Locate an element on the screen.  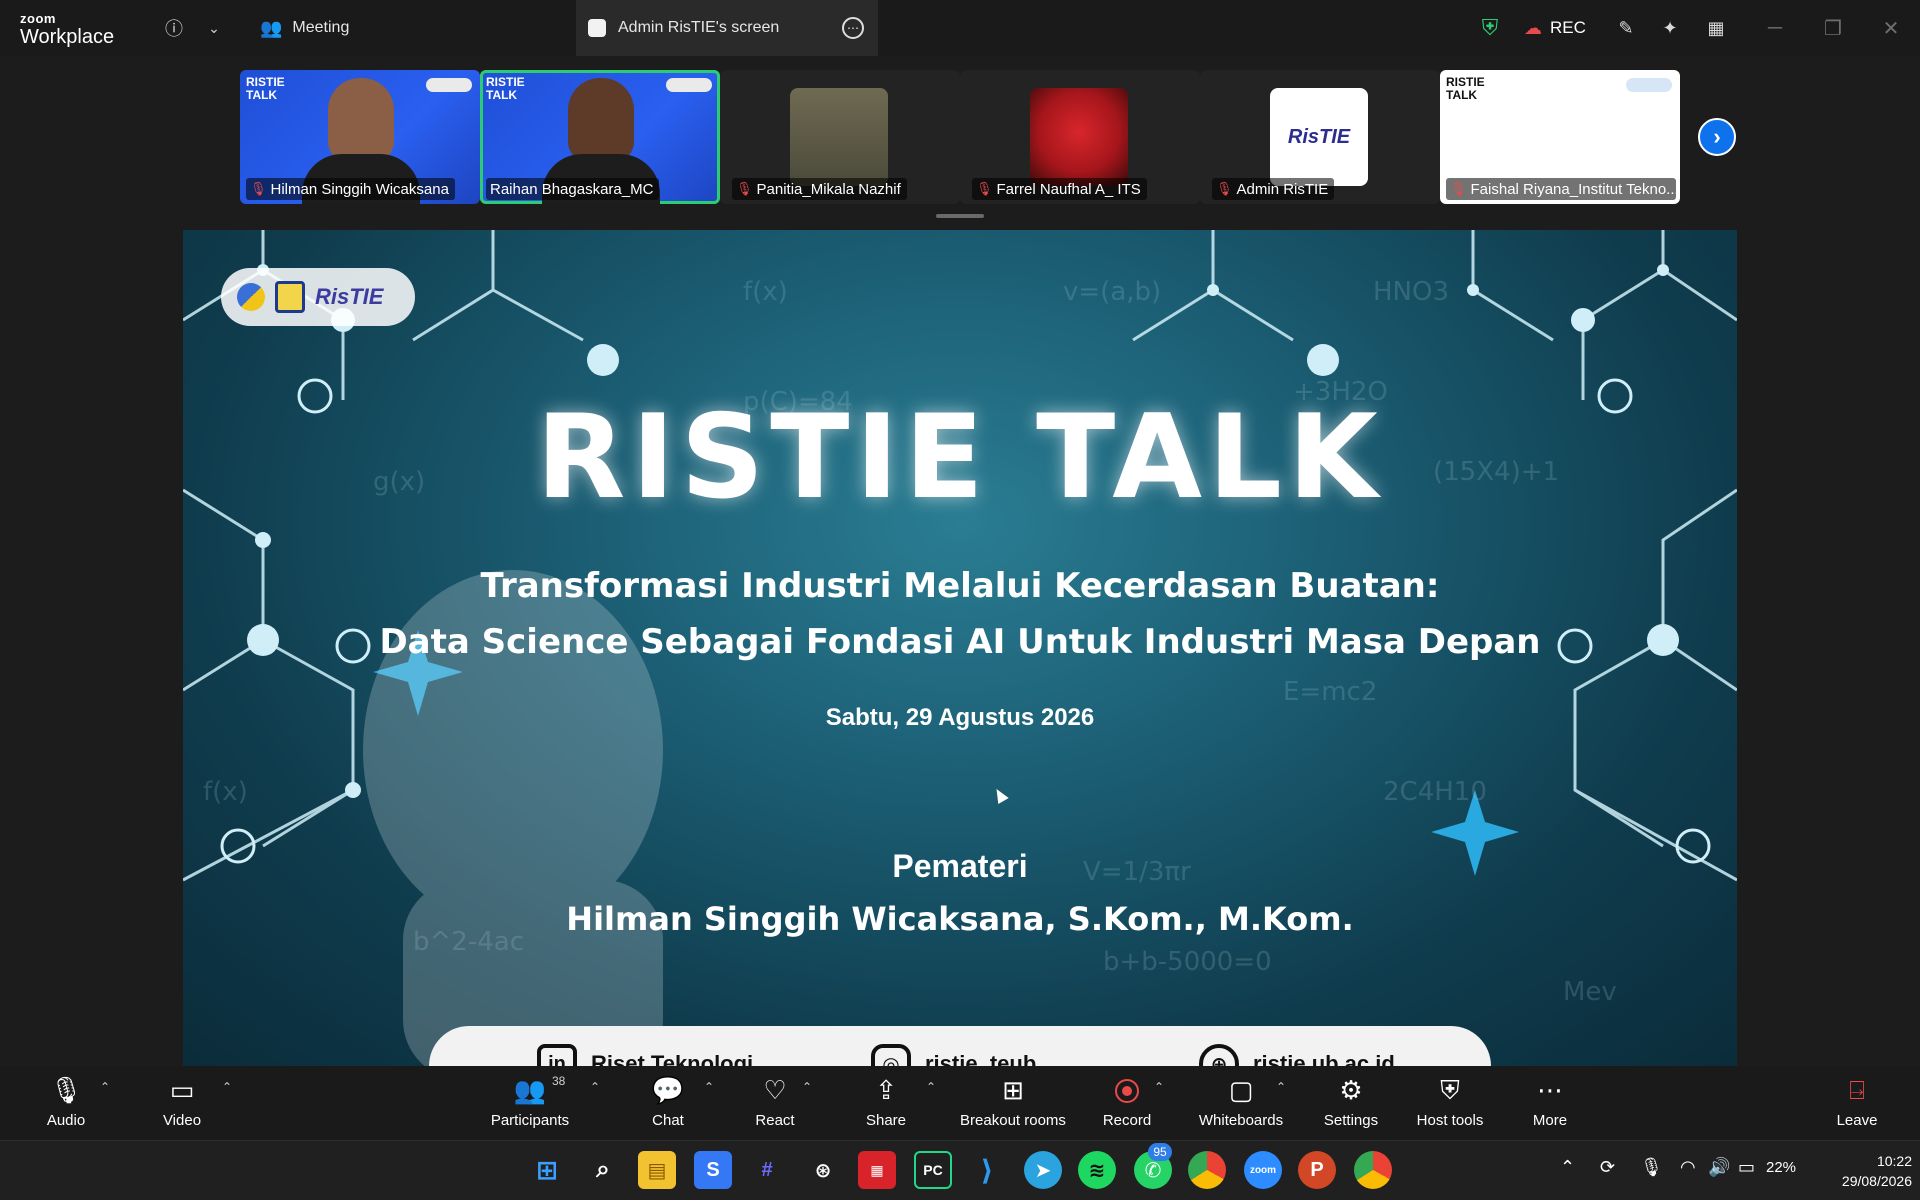
instagram-icon: ◎ is located at coordinates (891, 1055).